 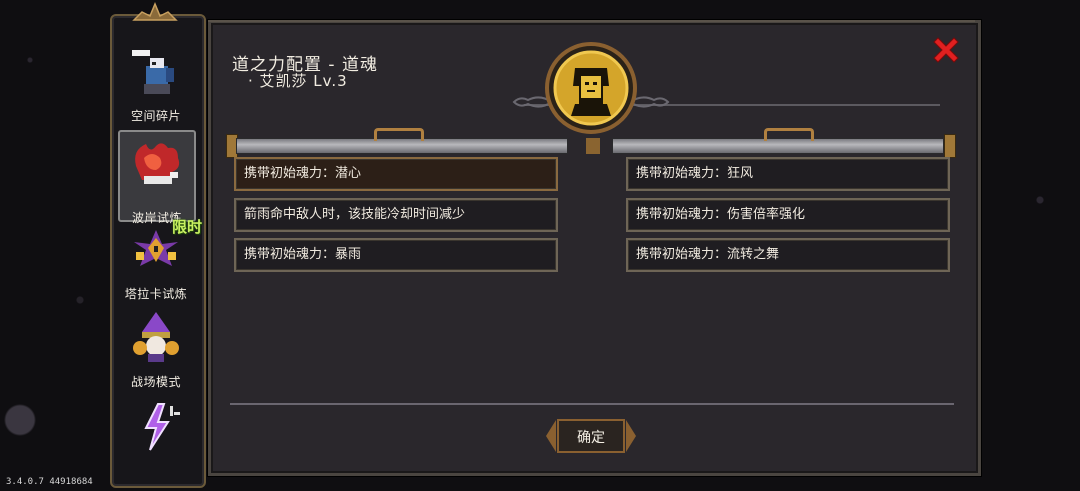 I want to click on bottom-divider, so click(x=592, y=404).